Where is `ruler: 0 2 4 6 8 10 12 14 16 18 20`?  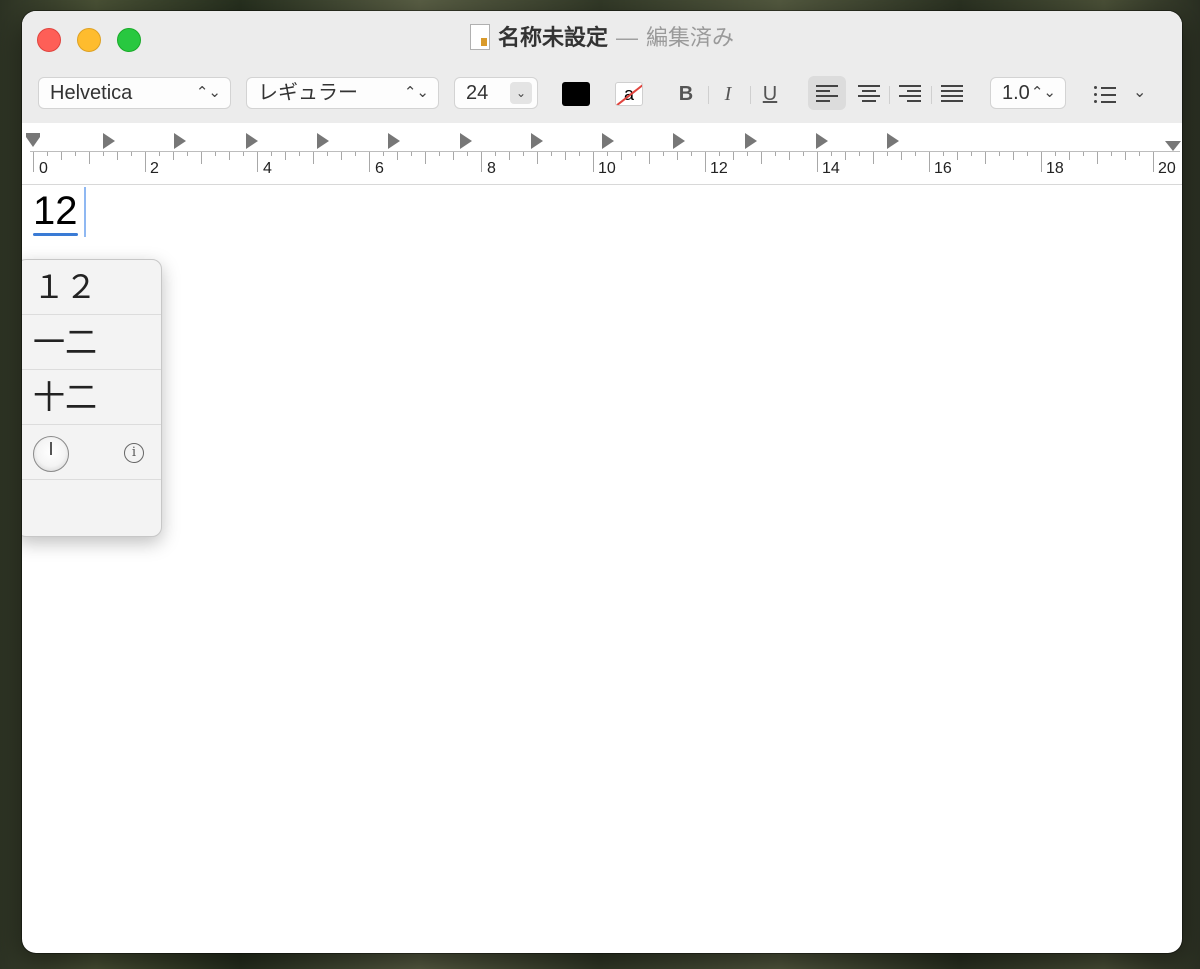
ruler: 0 2 4 6 8 10 12 14 16 18 20 is located at coordinates (602, 154).